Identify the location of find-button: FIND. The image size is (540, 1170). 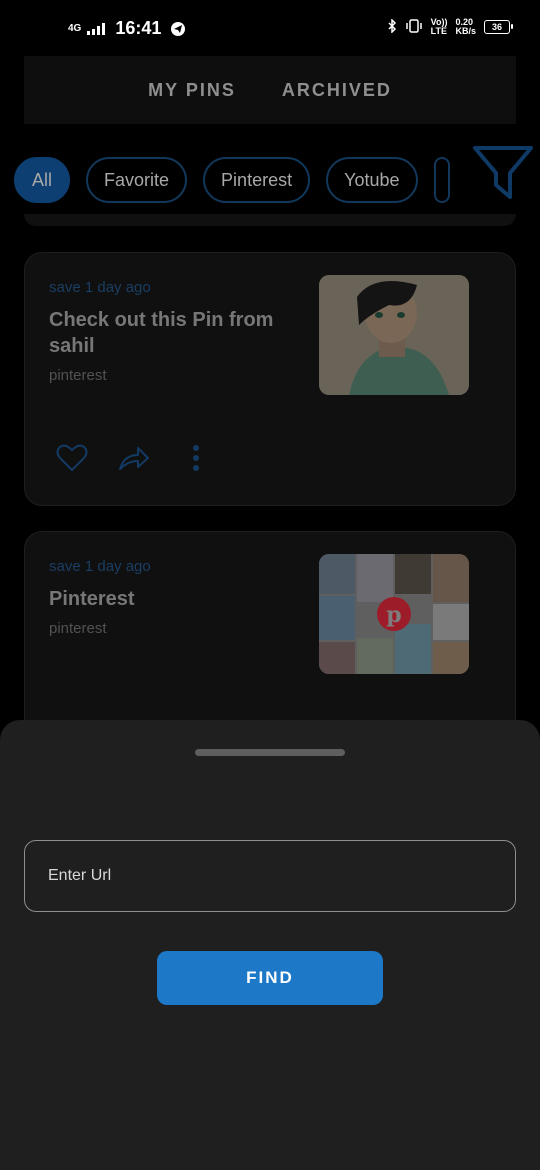
(270, 978).